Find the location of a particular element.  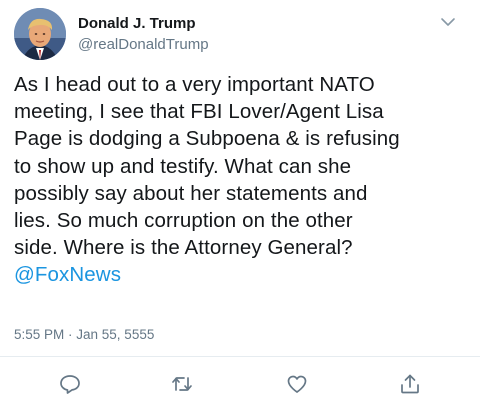

tweet-text-line: As I head out to a very important NATO is located at coordinates (194, 84).